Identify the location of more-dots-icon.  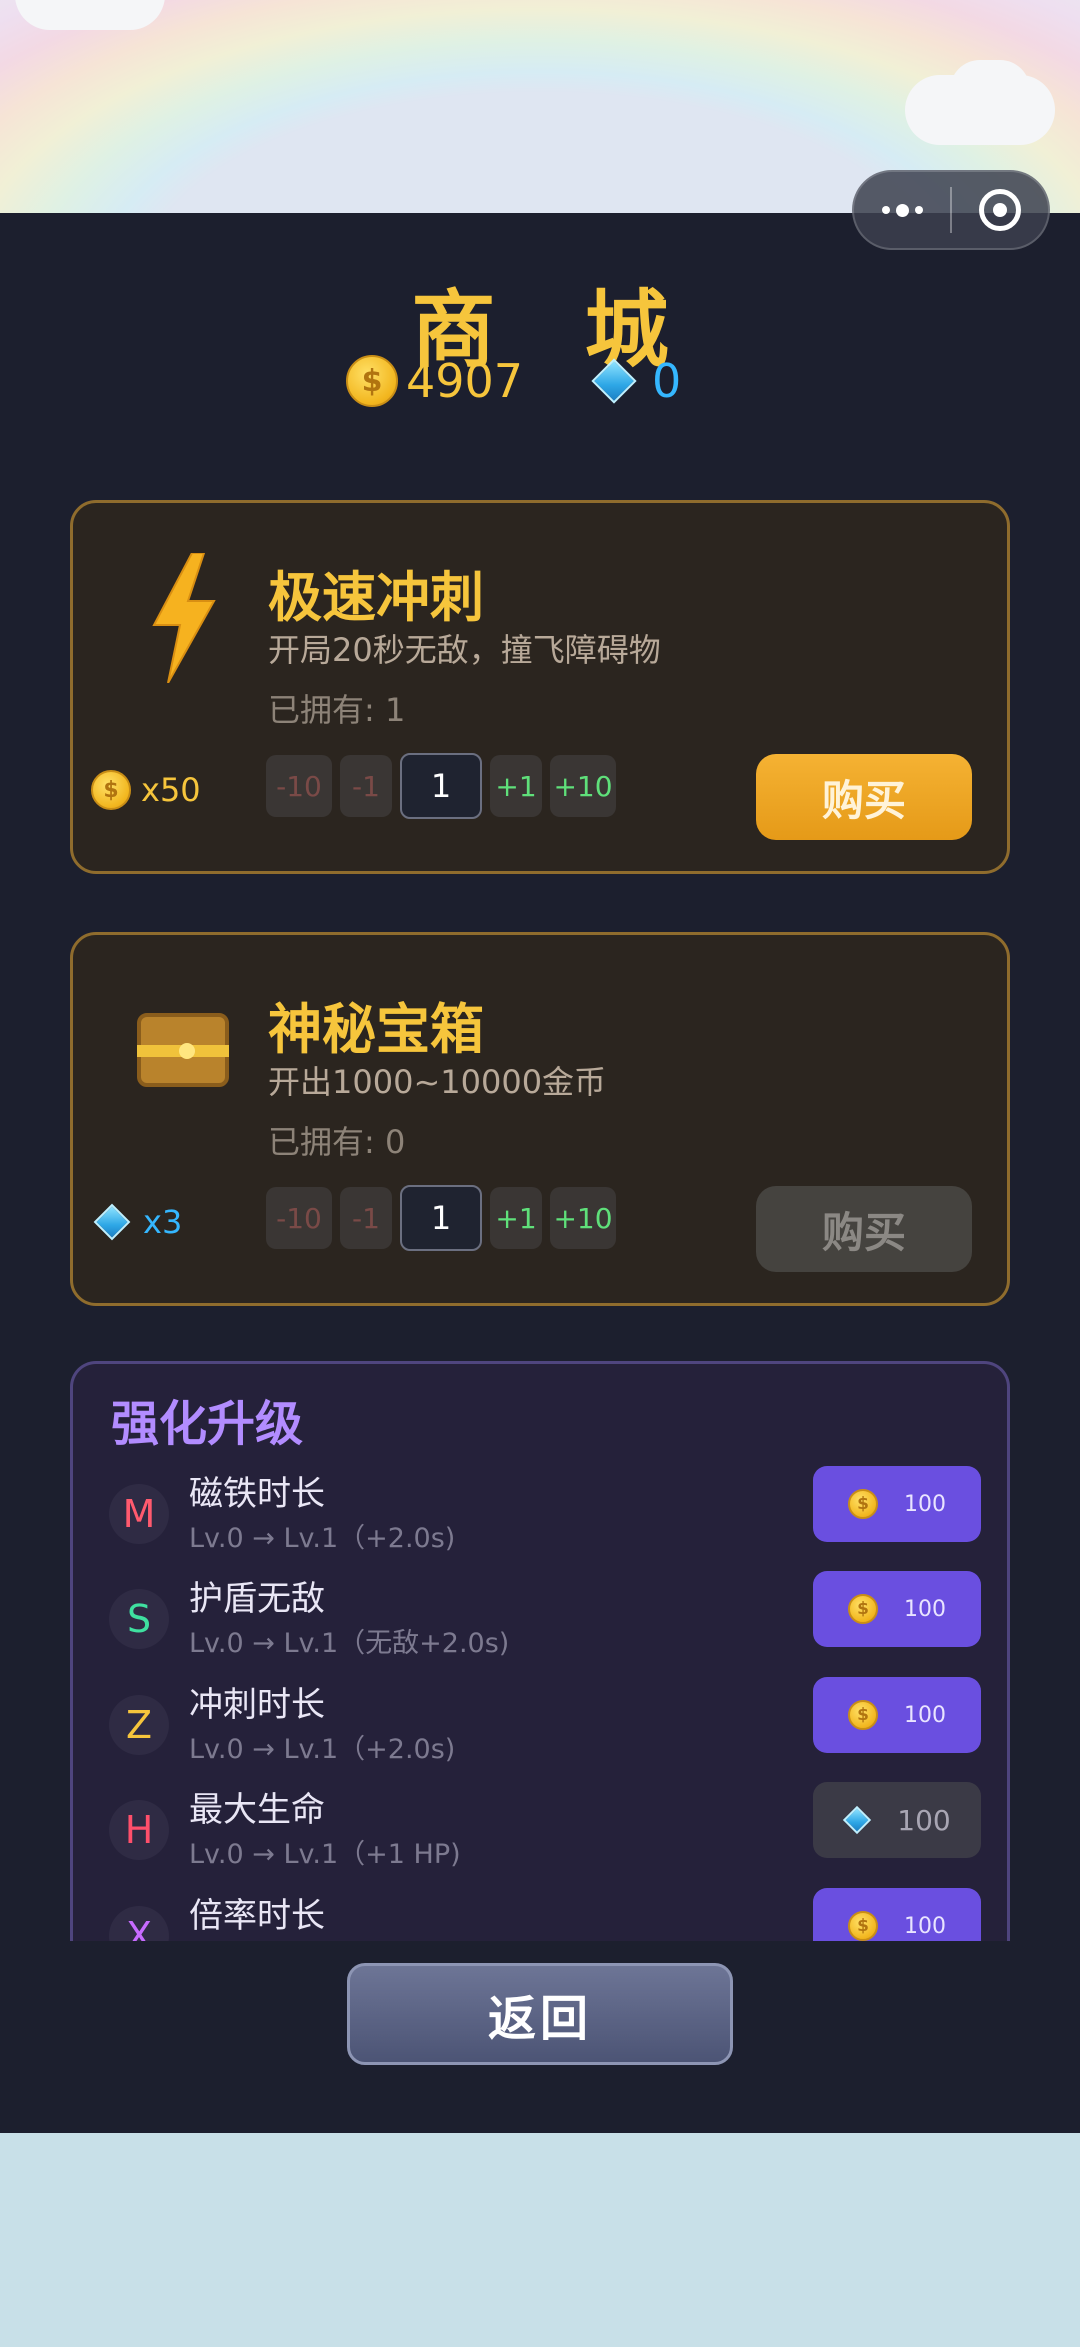
(902, 210).